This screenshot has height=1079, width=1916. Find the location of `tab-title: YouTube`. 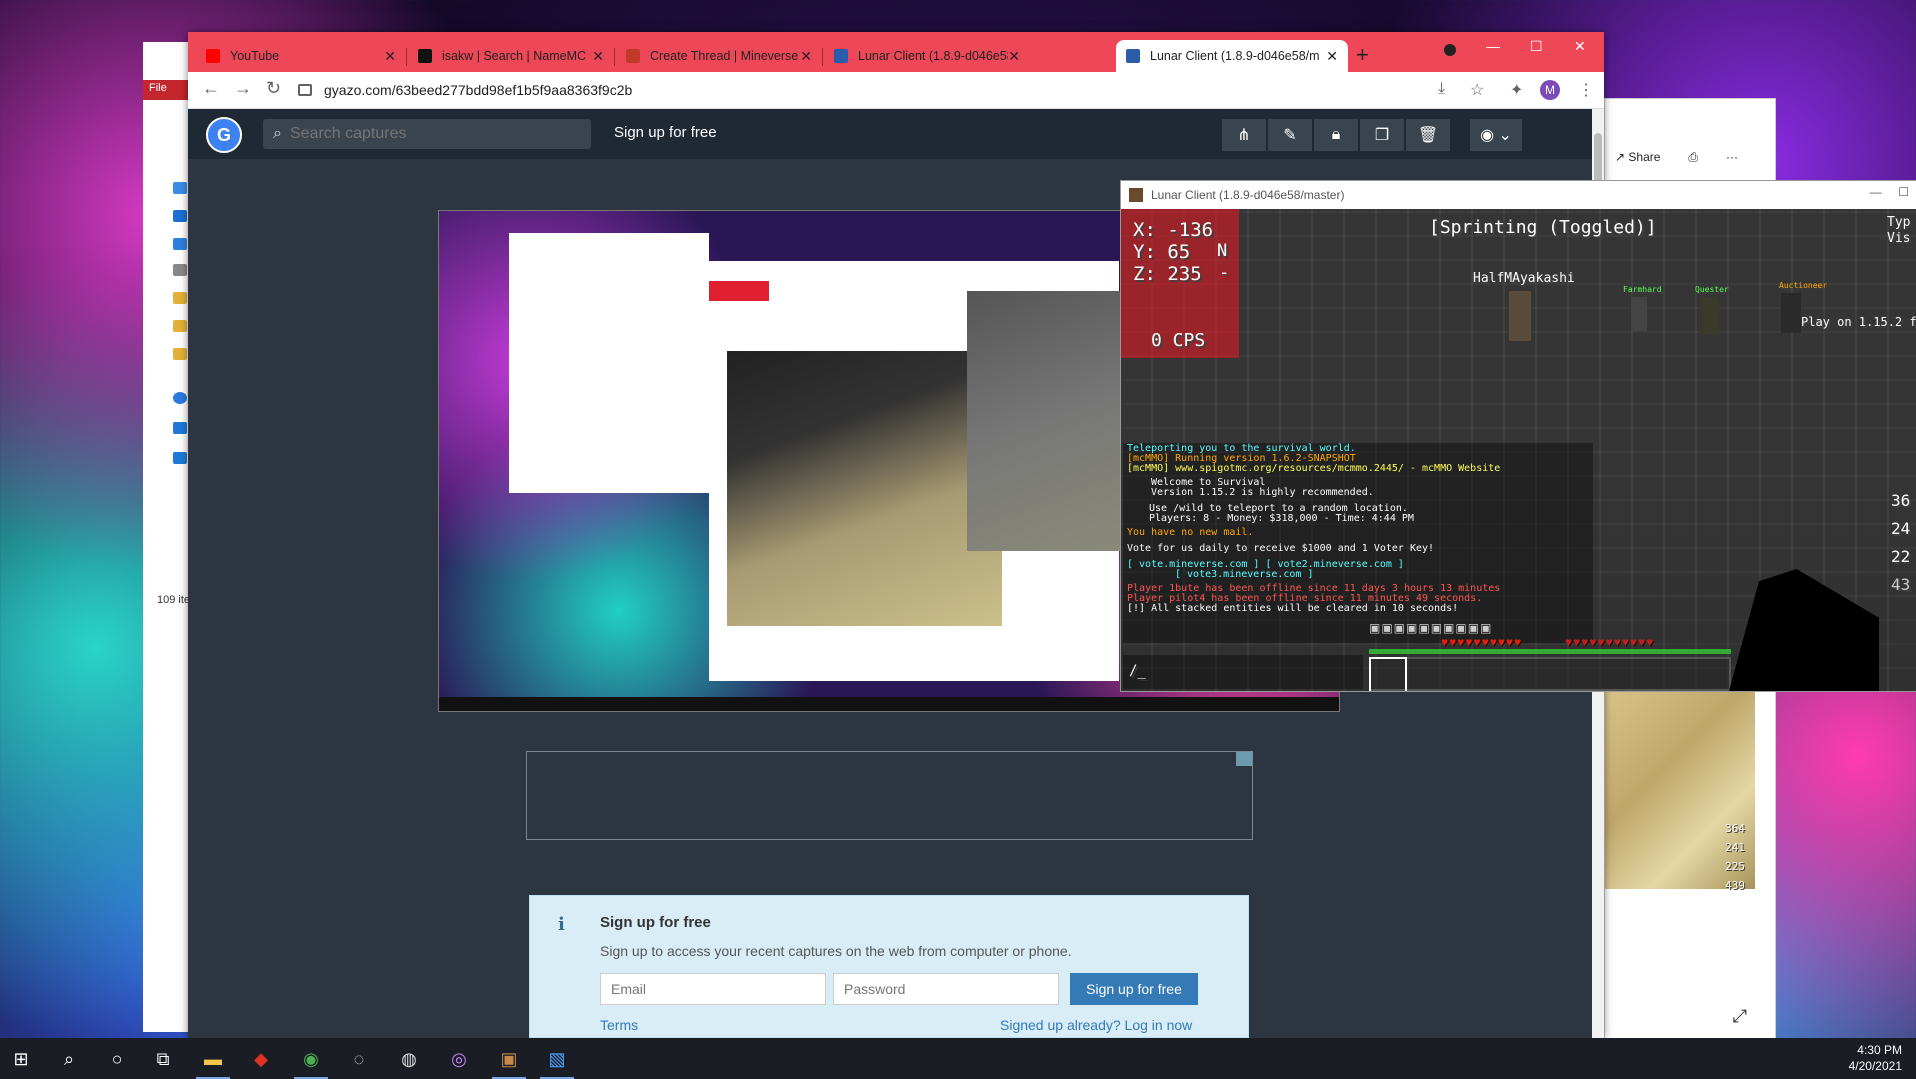

tab-title: YouTube is located at coordinates (255, 56).